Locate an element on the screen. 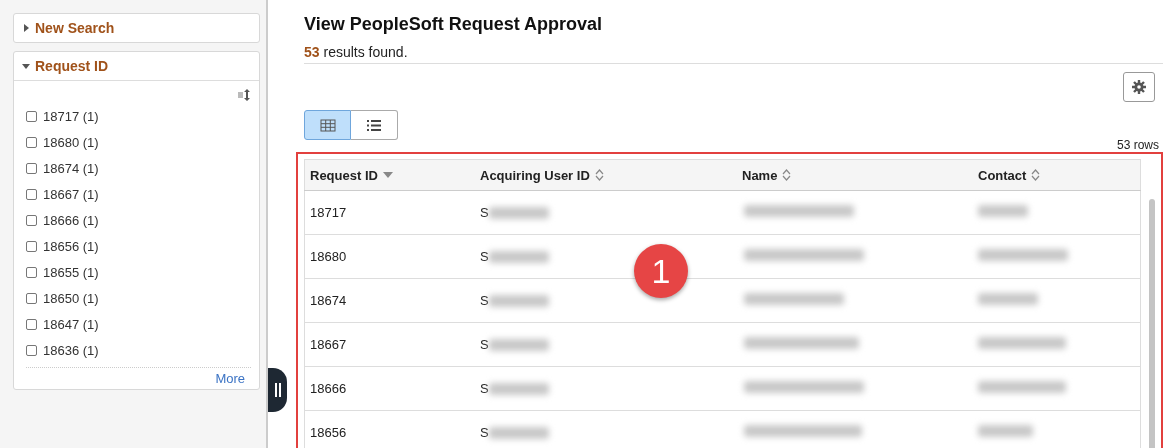  column-header: Acquiring User ID is located at coordinates (606, 175).